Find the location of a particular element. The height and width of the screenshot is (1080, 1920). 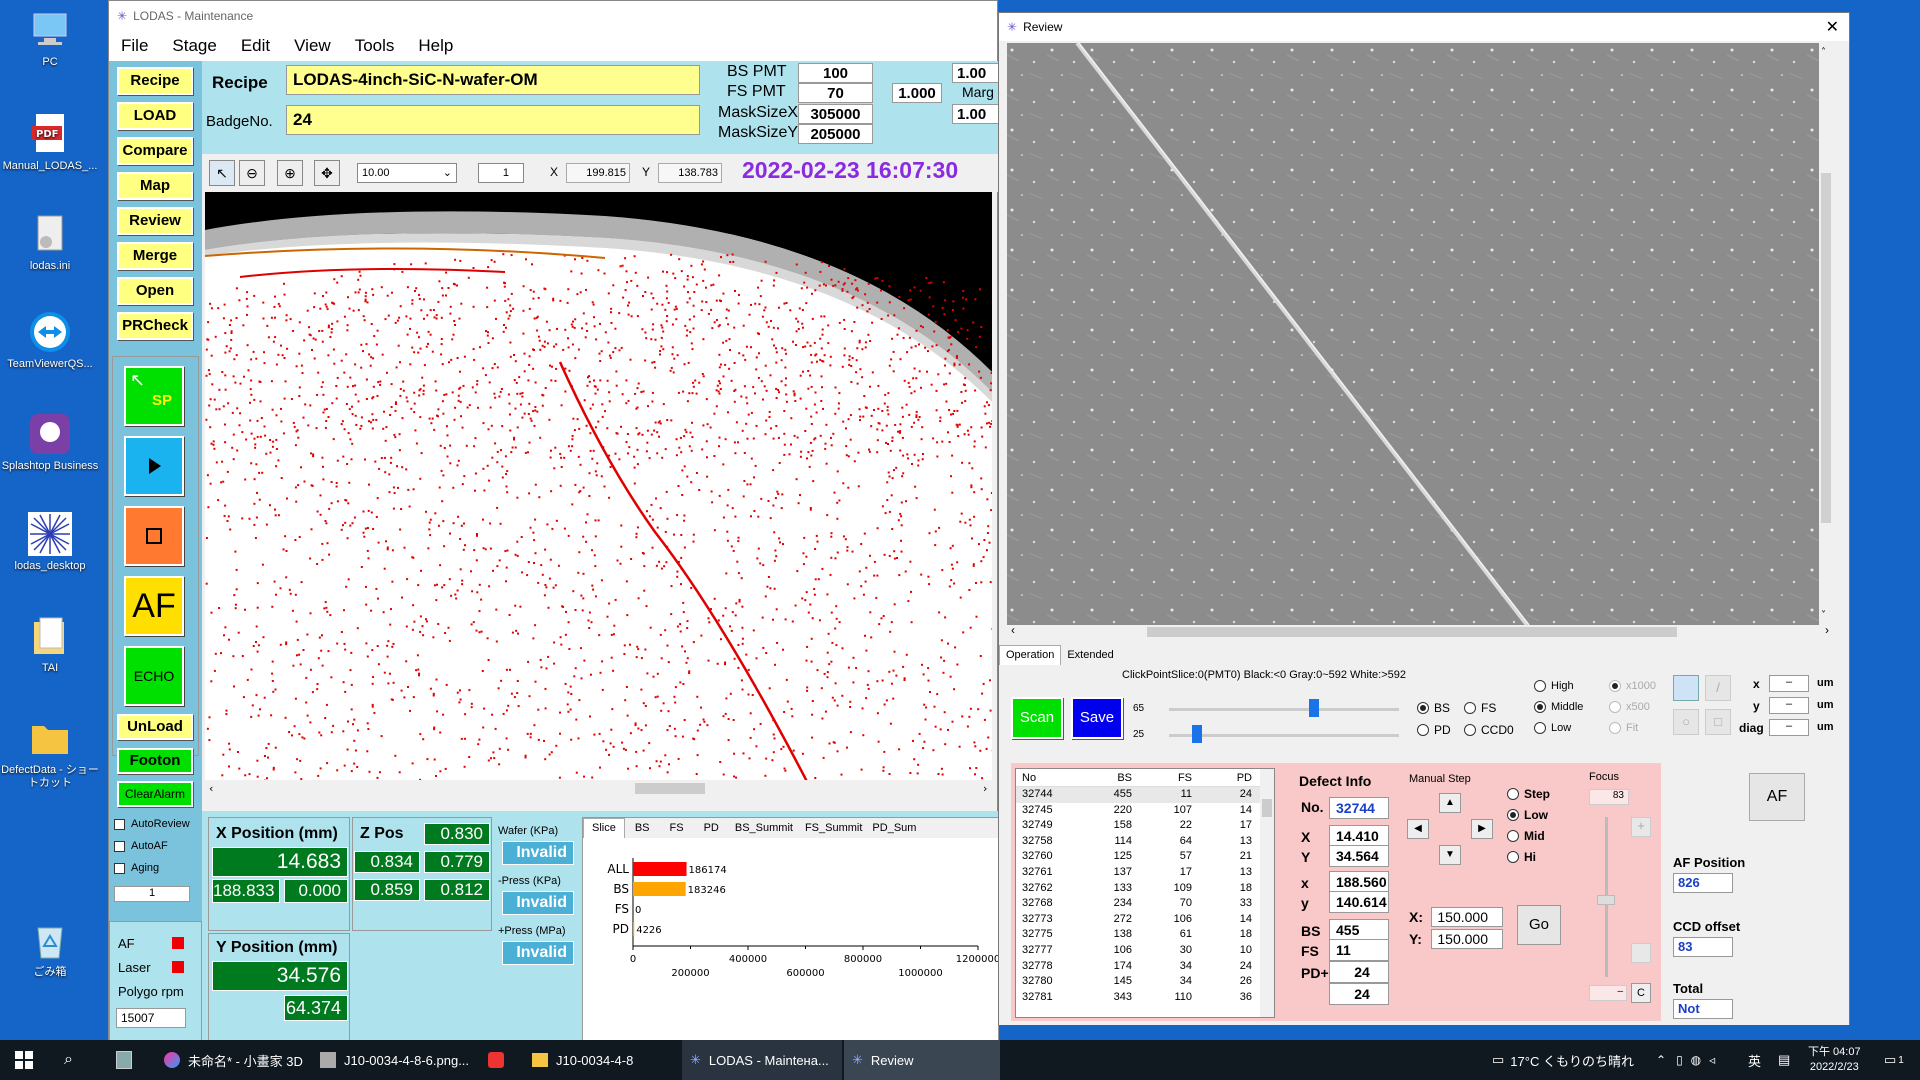

right-value-1: 1.00 is located at coordinates (977, 73).